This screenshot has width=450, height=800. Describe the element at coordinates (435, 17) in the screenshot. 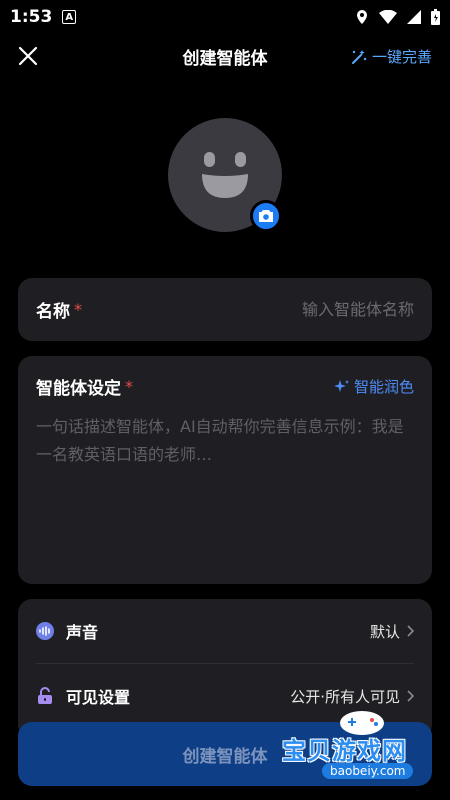

I see `battery-icon` at that location.